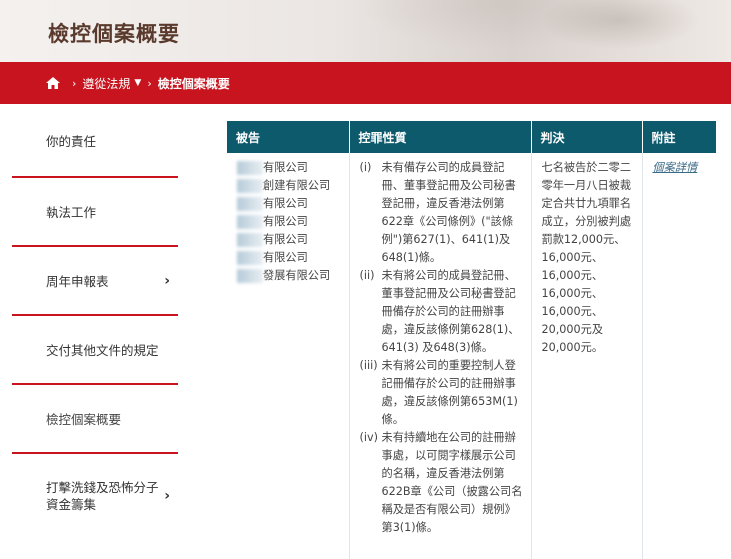 This screenshot has width=731, height=559. I want to click on sidebar-item-label: 執法工作, so click(71, 212).